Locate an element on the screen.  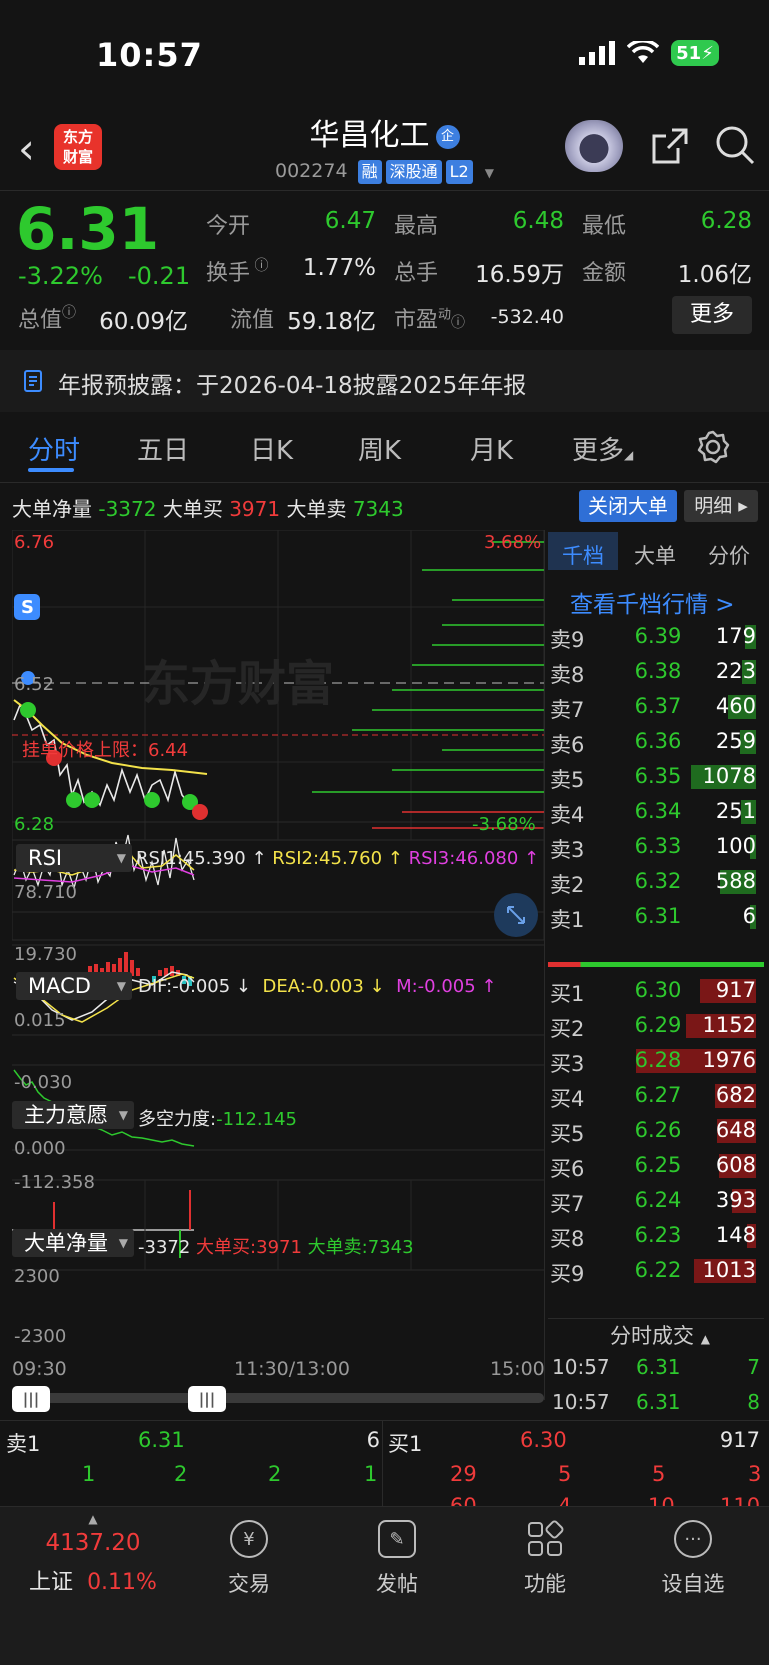
ask-level-volume: 223 is located at coordinates (735, 671).